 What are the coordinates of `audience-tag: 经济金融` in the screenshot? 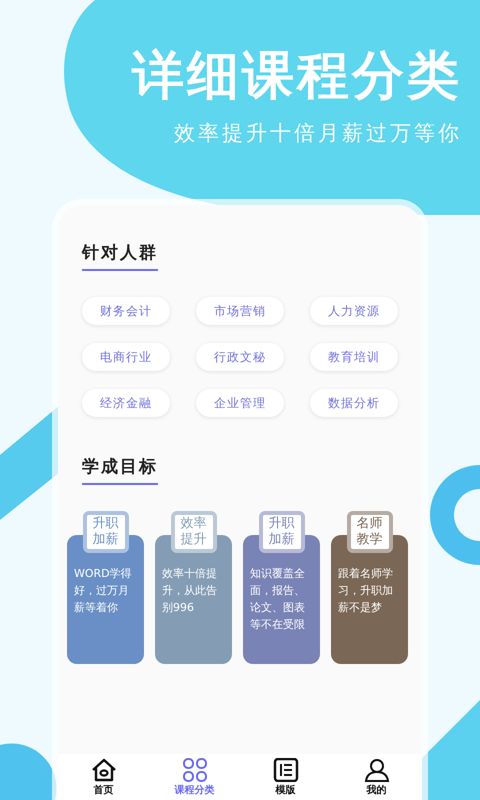 It's located at (126, 403).